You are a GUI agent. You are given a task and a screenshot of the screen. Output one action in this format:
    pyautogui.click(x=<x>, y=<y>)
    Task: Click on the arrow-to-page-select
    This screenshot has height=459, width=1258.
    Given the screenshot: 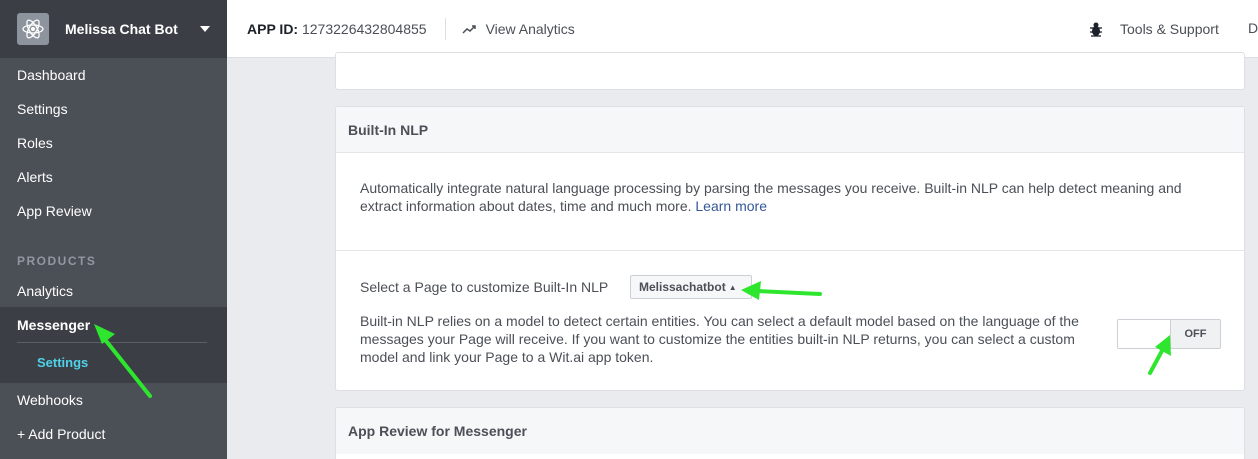 What is the action you would take?
    pyautogui.click(x=781, y=290)
    